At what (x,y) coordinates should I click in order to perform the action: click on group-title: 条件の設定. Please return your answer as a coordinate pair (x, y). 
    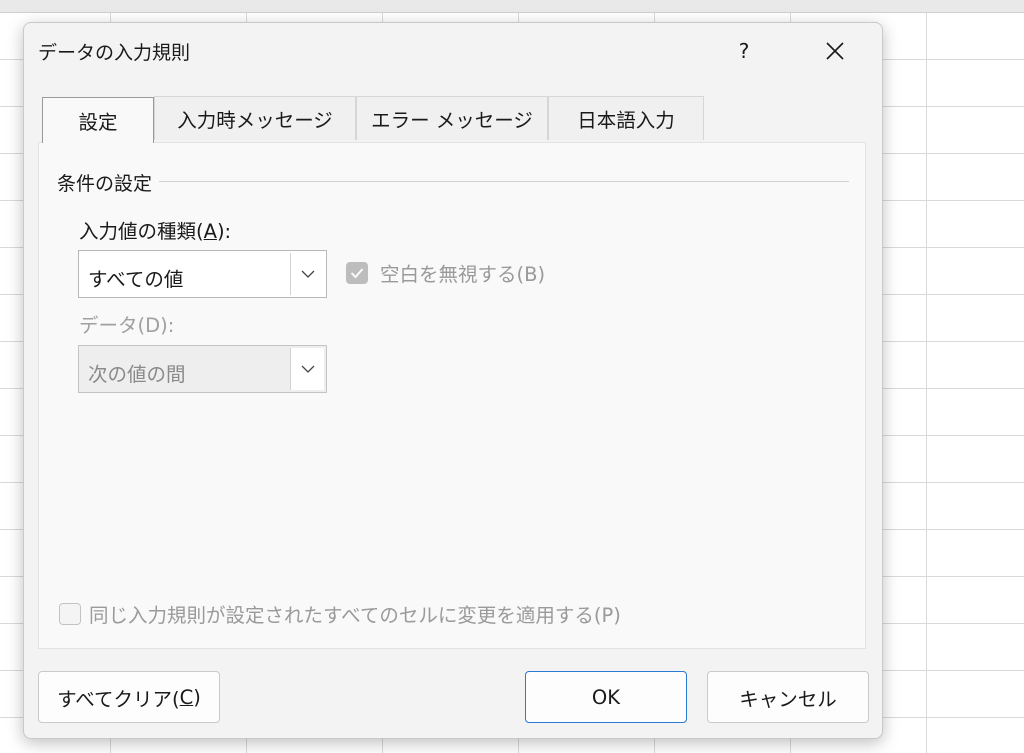
    Looking at the image, I should click on (108, 182).